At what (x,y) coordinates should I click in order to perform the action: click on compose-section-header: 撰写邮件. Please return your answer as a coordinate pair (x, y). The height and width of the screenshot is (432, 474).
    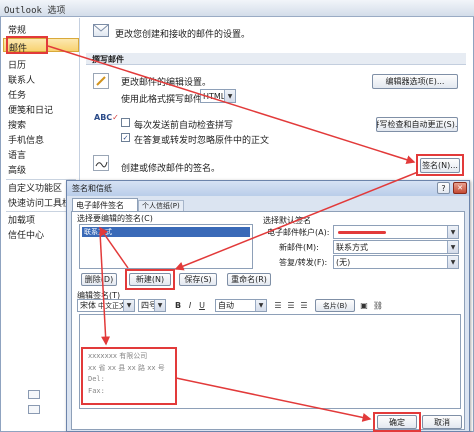
    Looking at the image, I should click on (276, 59).